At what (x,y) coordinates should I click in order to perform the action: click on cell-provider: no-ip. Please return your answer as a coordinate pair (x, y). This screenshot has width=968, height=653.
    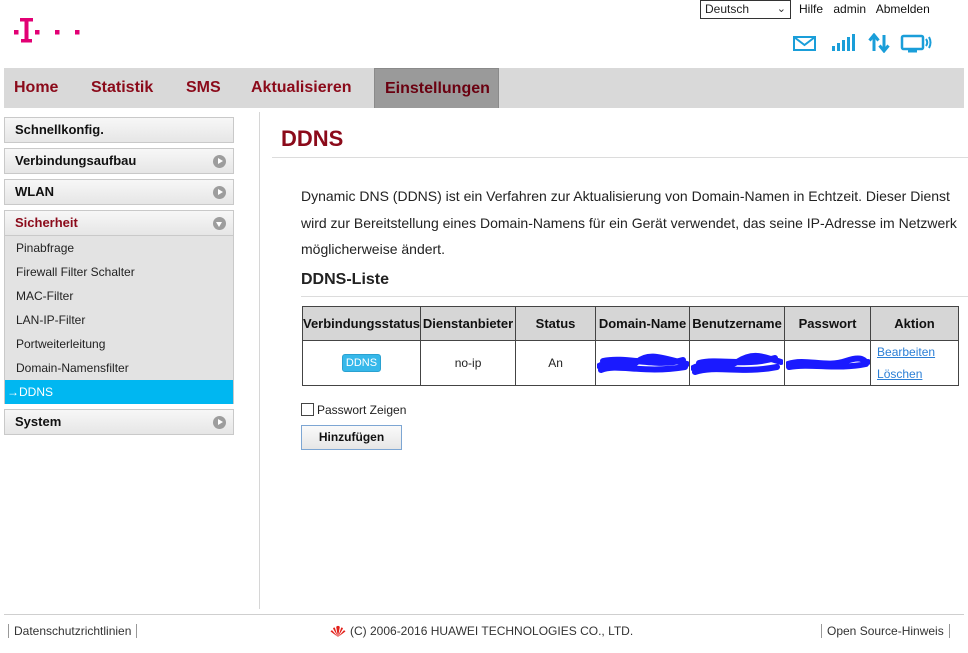
    Looking at the image, I should click on (468, 363).